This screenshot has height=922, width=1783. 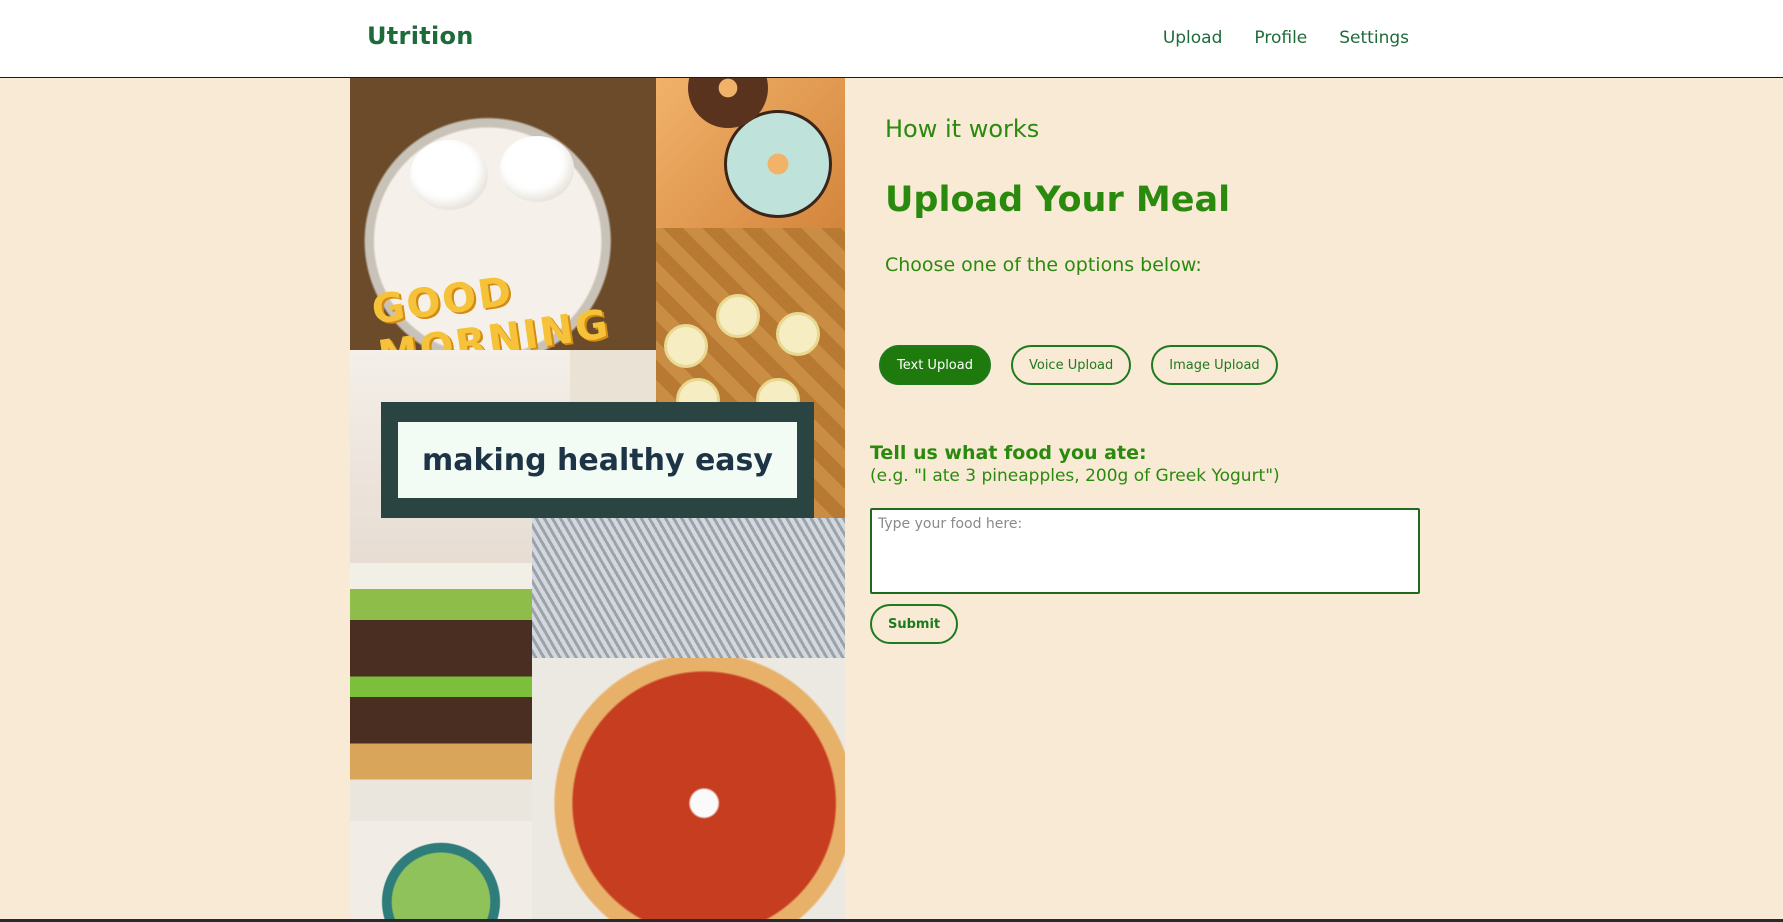 What do you see at coordinates (1374, 38) in the screenshot?
I see `nav-link-settings: Settings` at bounding box center [1374, 38].